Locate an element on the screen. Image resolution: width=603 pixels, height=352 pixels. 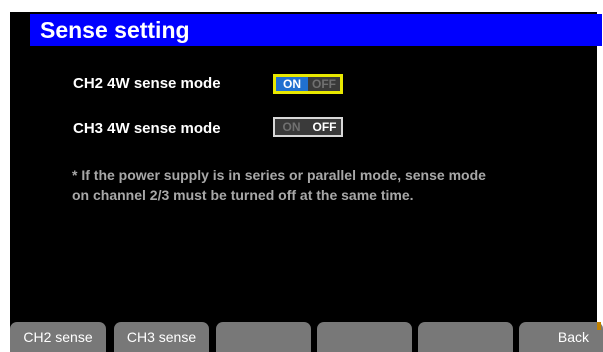
page-title: Sense setting is located at coordinates (316, 30).